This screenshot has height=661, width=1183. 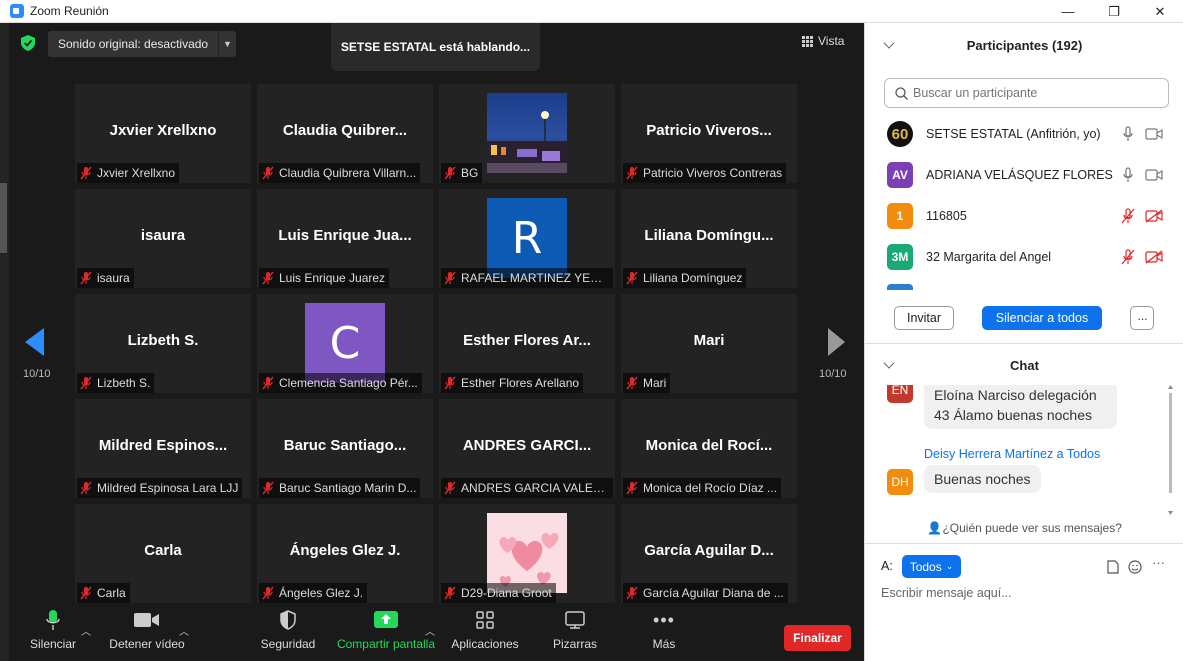 I want to click on security-button: Seguridad, so click(x=288, y=632).